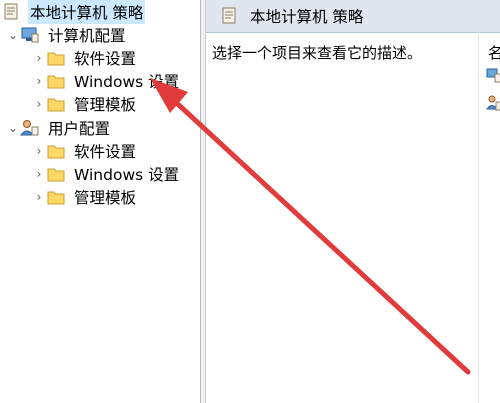 The height and width of the screenshot is (403, 500). What do you see at coordinates (307, 17) in the screenshot?
I see `details-title: 本地计算机 策略` at bounding box center [307, 17].